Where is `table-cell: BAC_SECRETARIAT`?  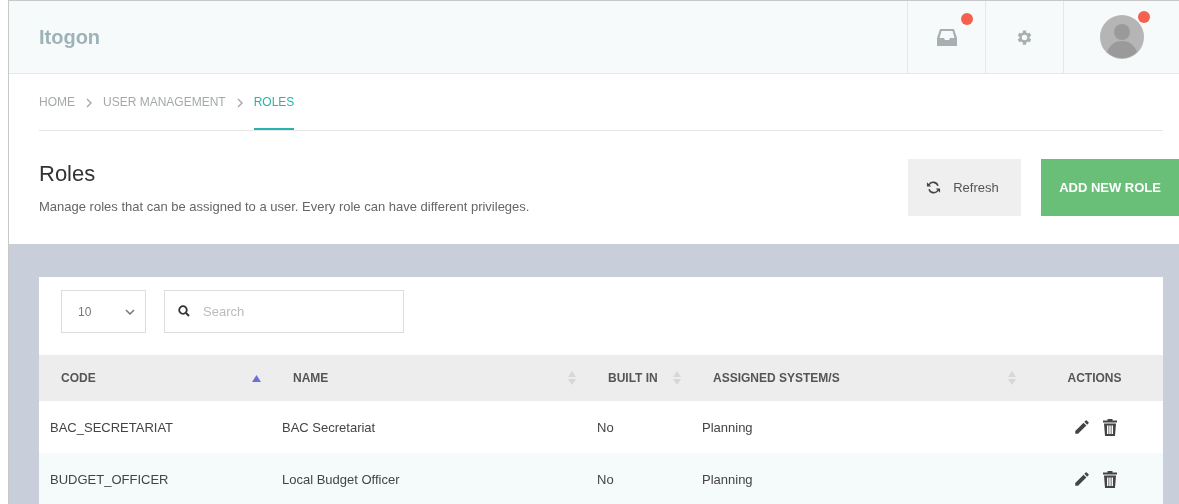
table-cell: BAC_SECRETARIAT is located at coordinates (112, 427).